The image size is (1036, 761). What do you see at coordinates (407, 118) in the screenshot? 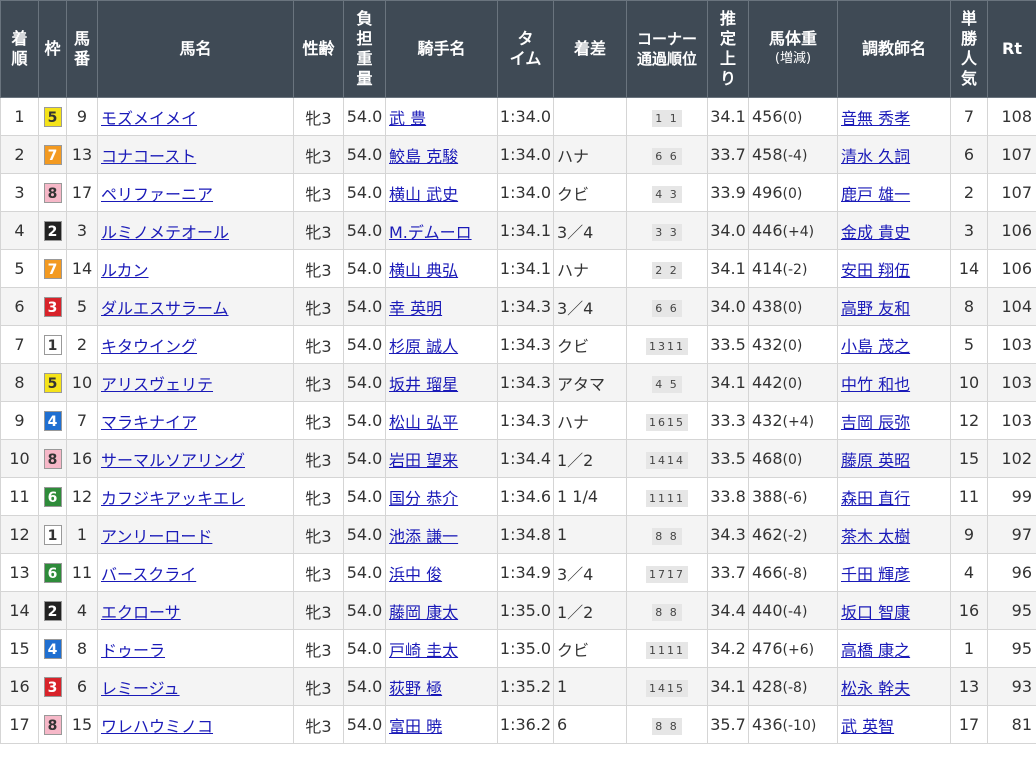
I see `jockey-link: 武 豊` at bounding box center [407, 118].